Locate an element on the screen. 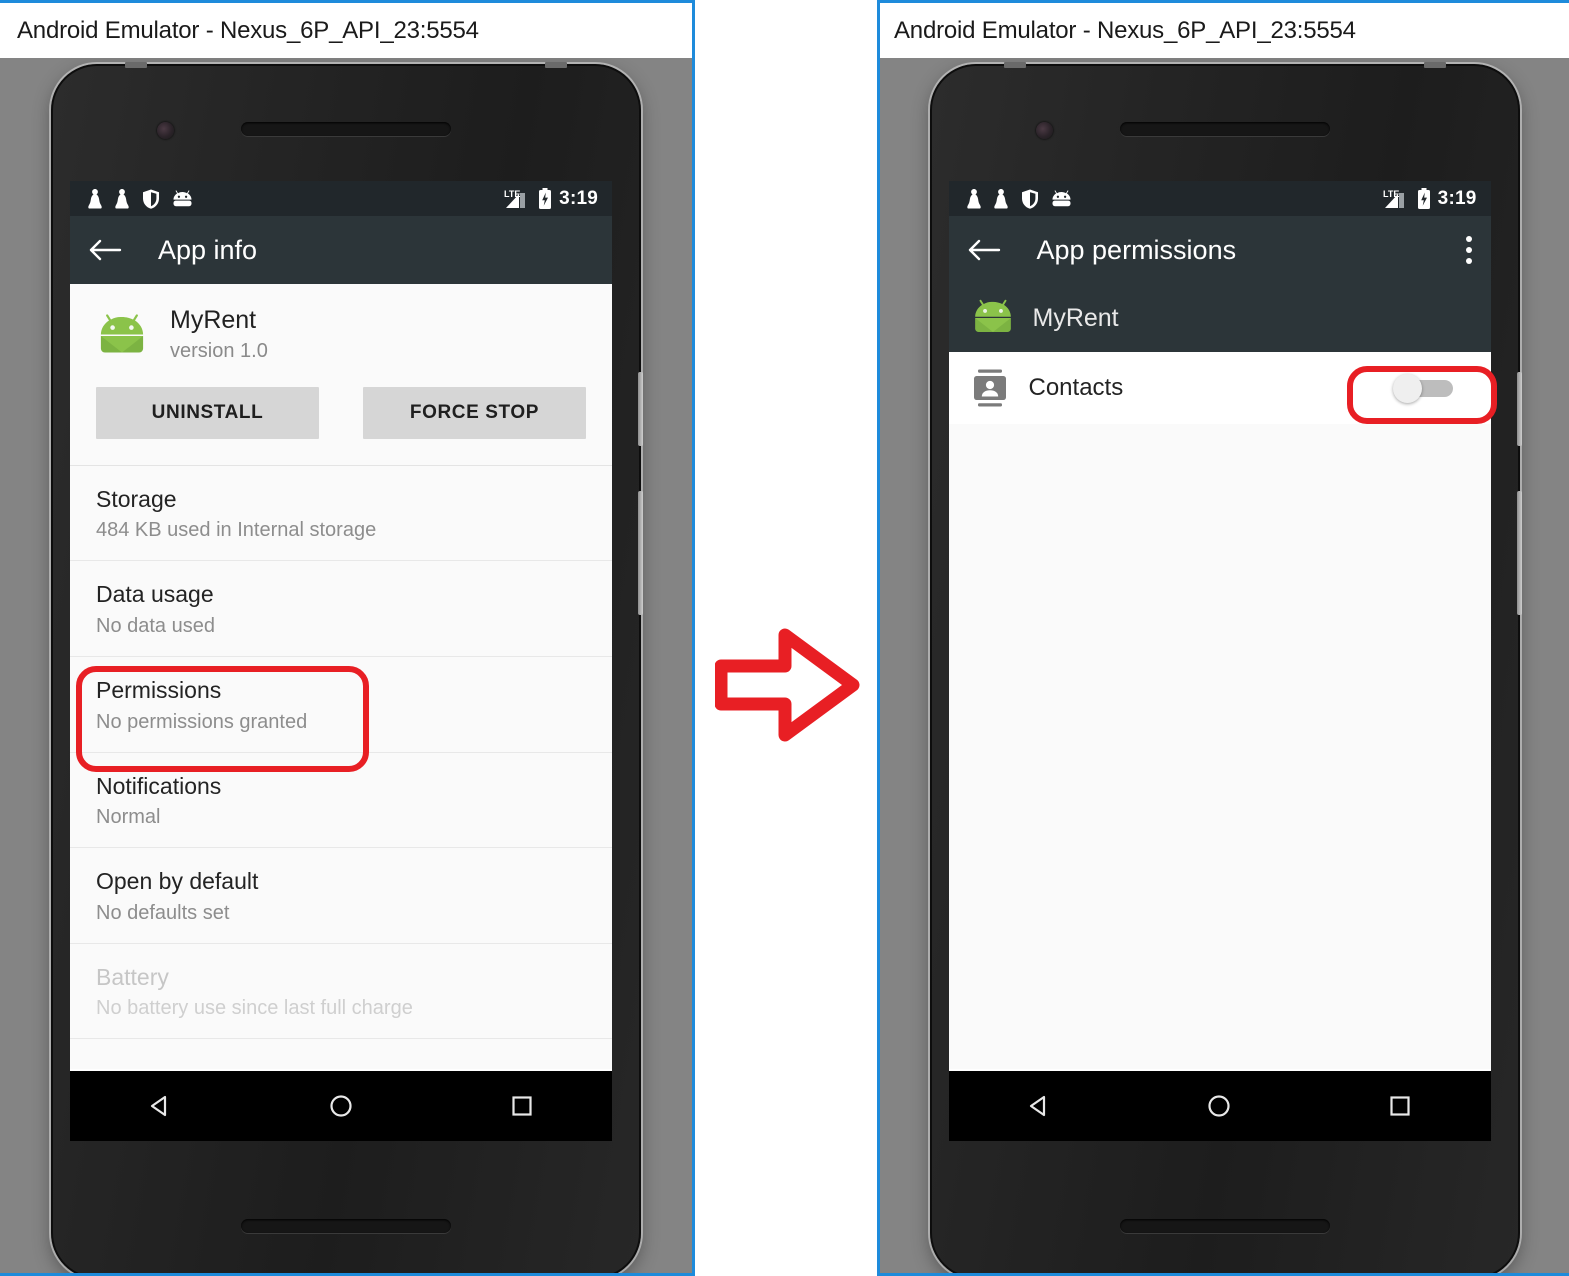 Image resolution: width=1569 pixels, height=1276 pixels. app-bar-right: App permissions is located at coordinates (1219, 250).